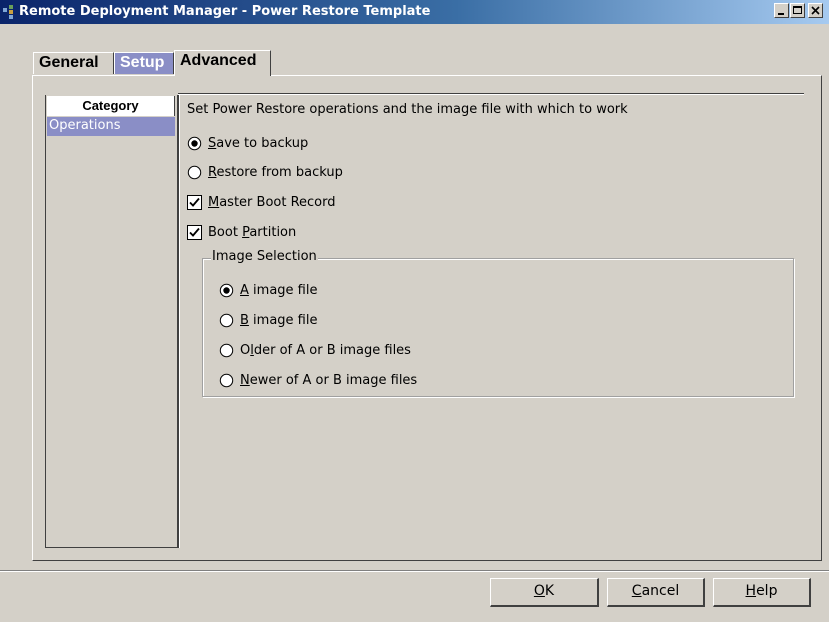  I want to click on category-item-operations: Operations, so click(111, 126).